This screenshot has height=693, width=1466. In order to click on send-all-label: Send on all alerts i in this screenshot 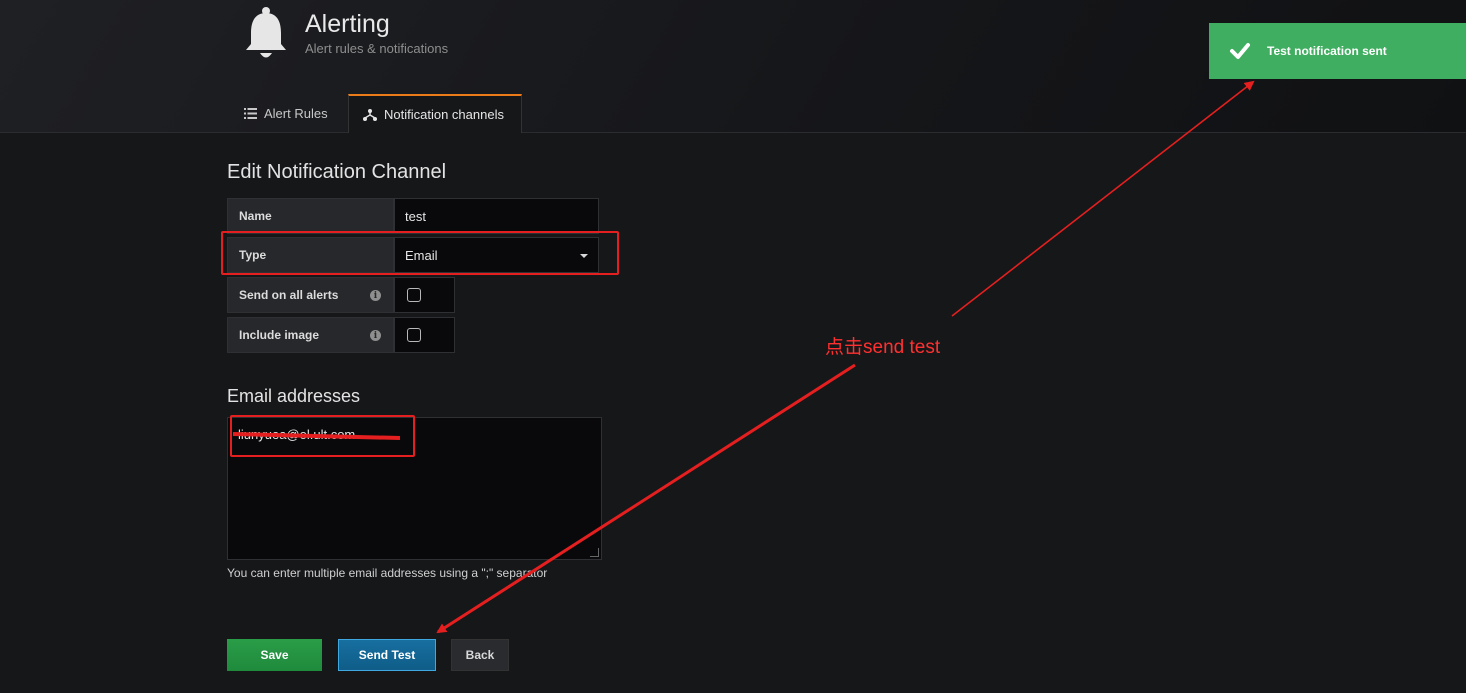, I will do `click(310, 295)`.